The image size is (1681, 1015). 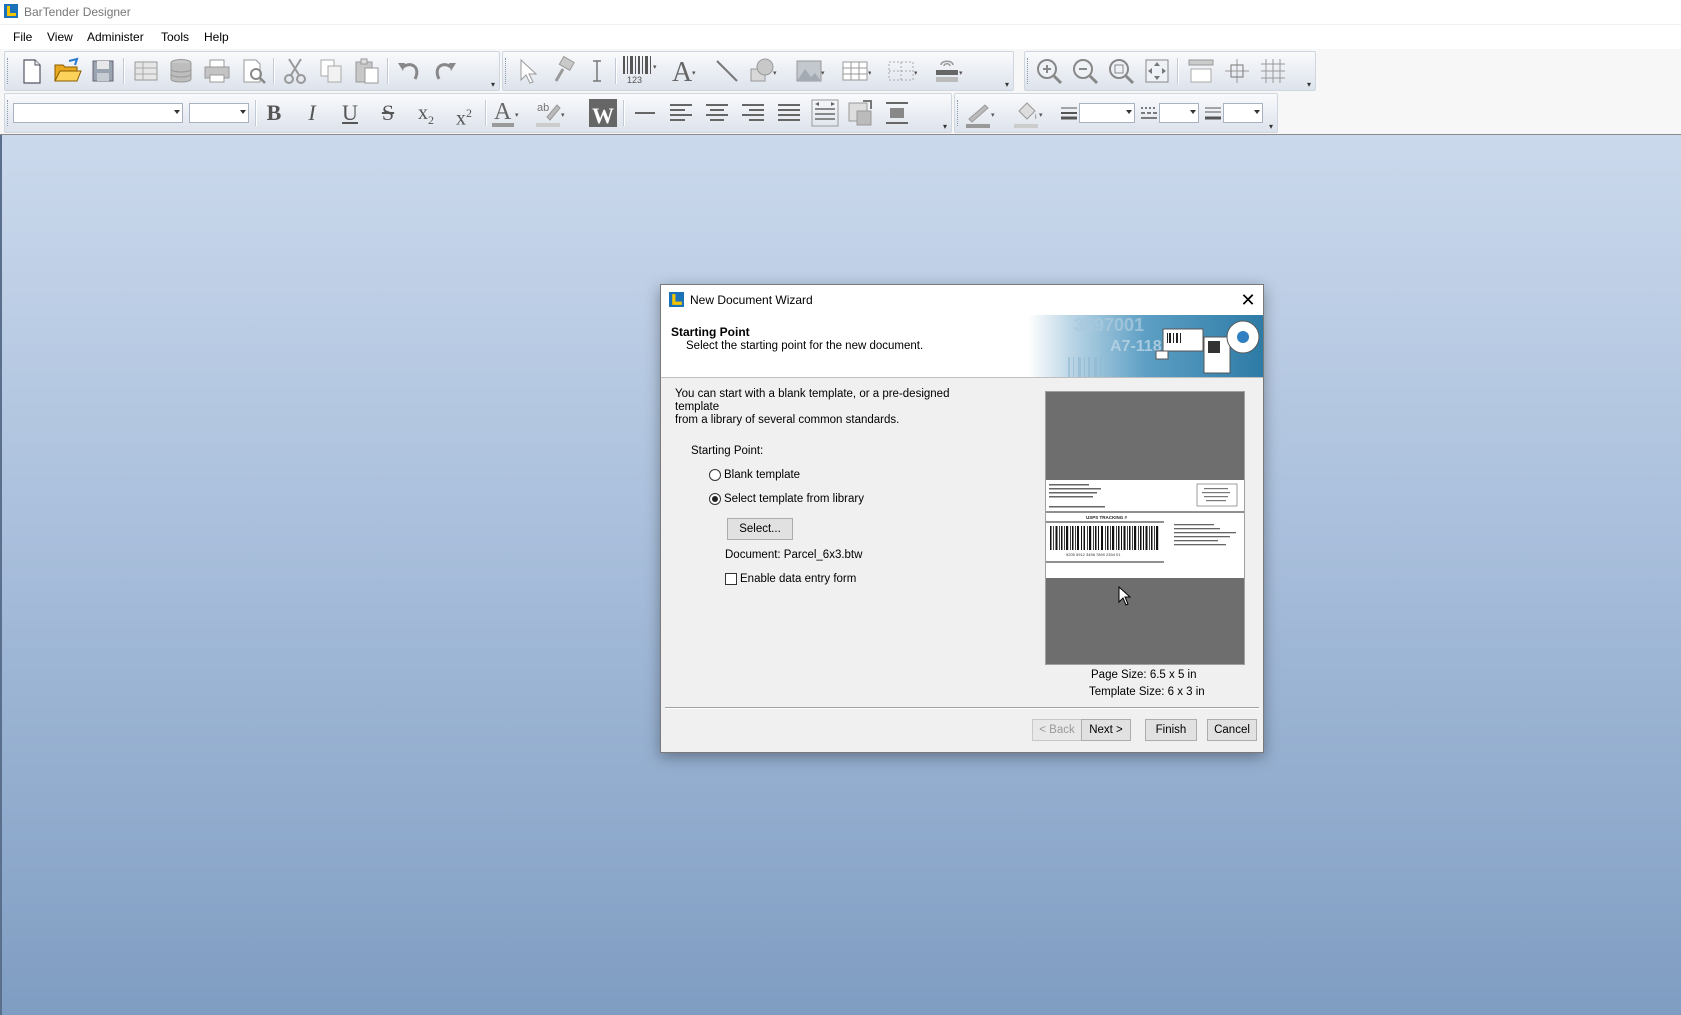 What do you see at coordinates (295, 71) in the screenshot?
I see `cut-icon` at bounding box center [295, 71].